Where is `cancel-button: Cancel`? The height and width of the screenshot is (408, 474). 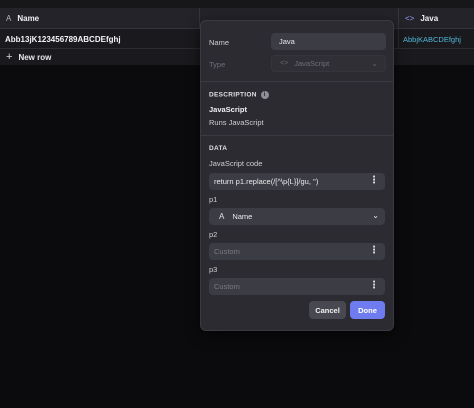 cancel-button: Cancel is located at coordinates (327, 310).